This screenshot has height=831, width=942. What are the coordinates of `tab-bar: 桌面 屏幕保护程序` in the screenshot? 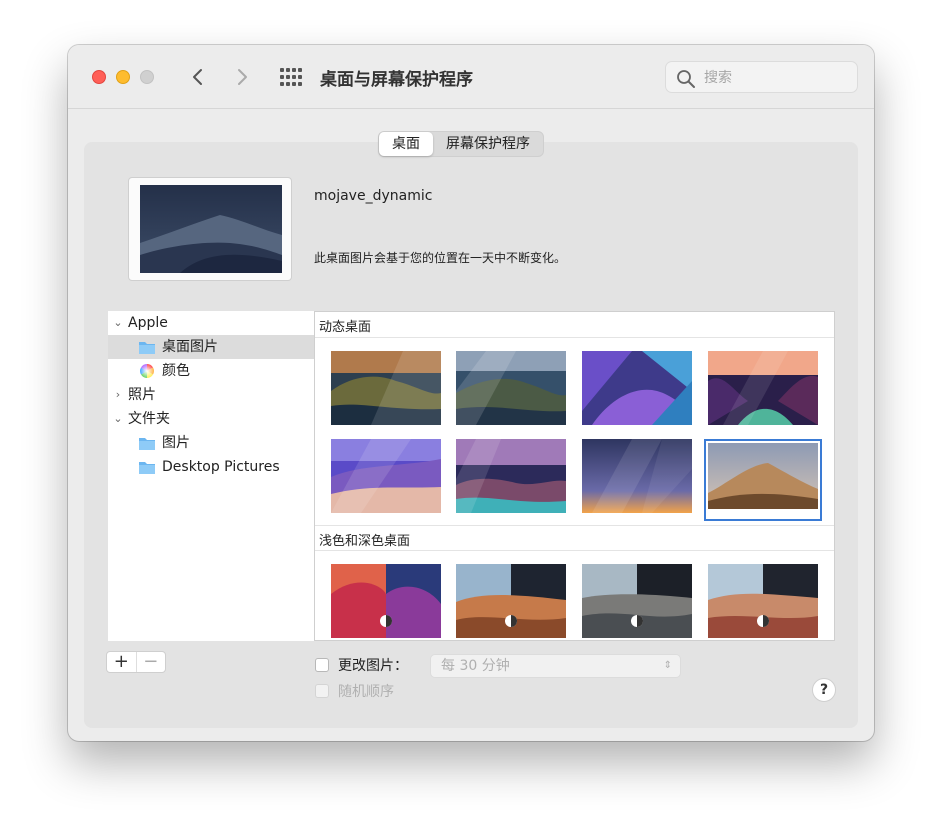 It's located at (461, 144).